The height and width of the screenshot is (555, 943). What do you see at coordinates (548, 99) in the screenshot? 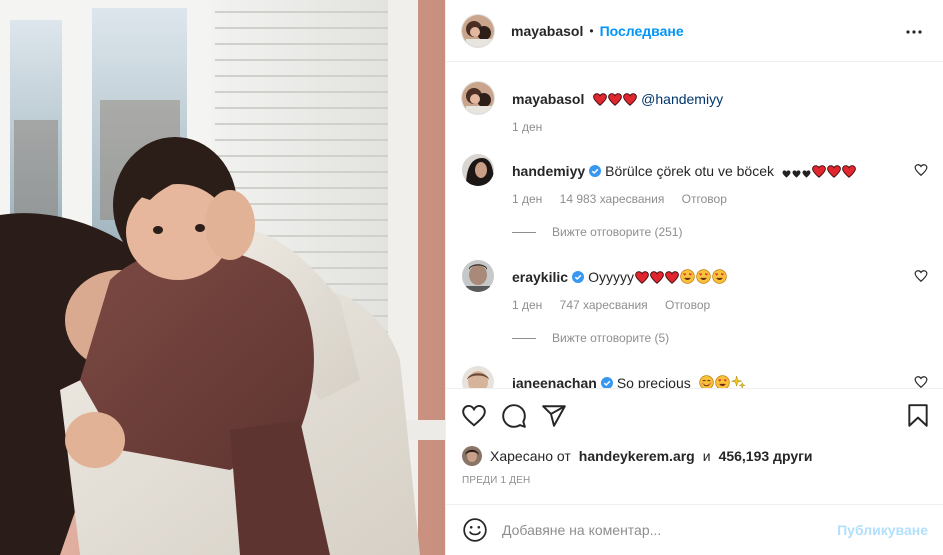
I see `caption-username: mayabasol` at bounding box center [548, 99].